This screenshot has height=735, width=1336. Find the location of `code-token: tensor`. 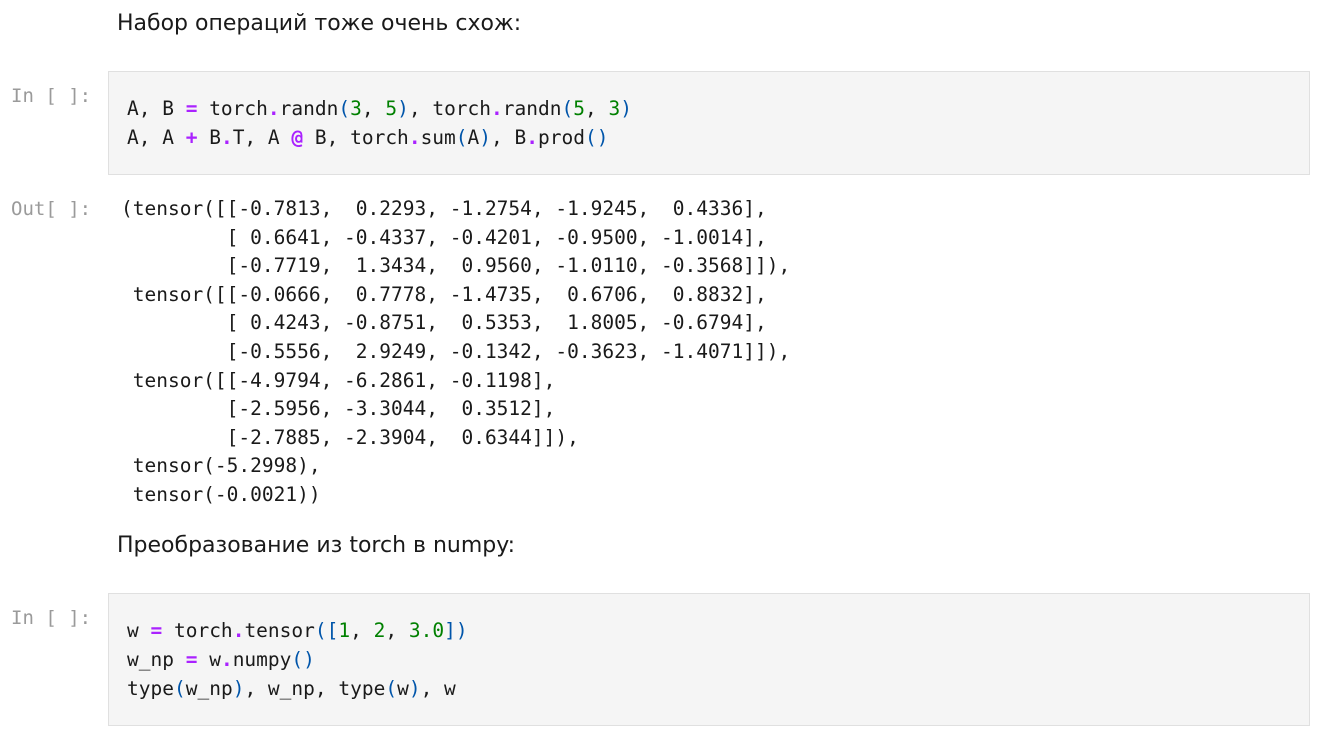

code-token: tensor is located at coordinates (279, 630).